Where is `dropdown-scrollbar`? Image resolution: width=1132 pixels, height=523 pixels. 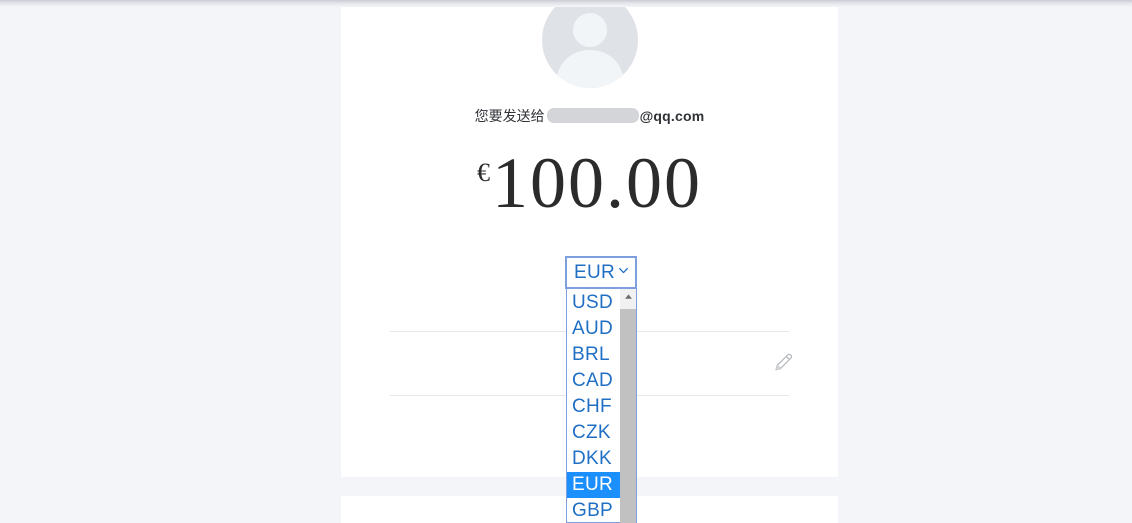 dropdown-scrollbar is located at coordinates (628, 406).